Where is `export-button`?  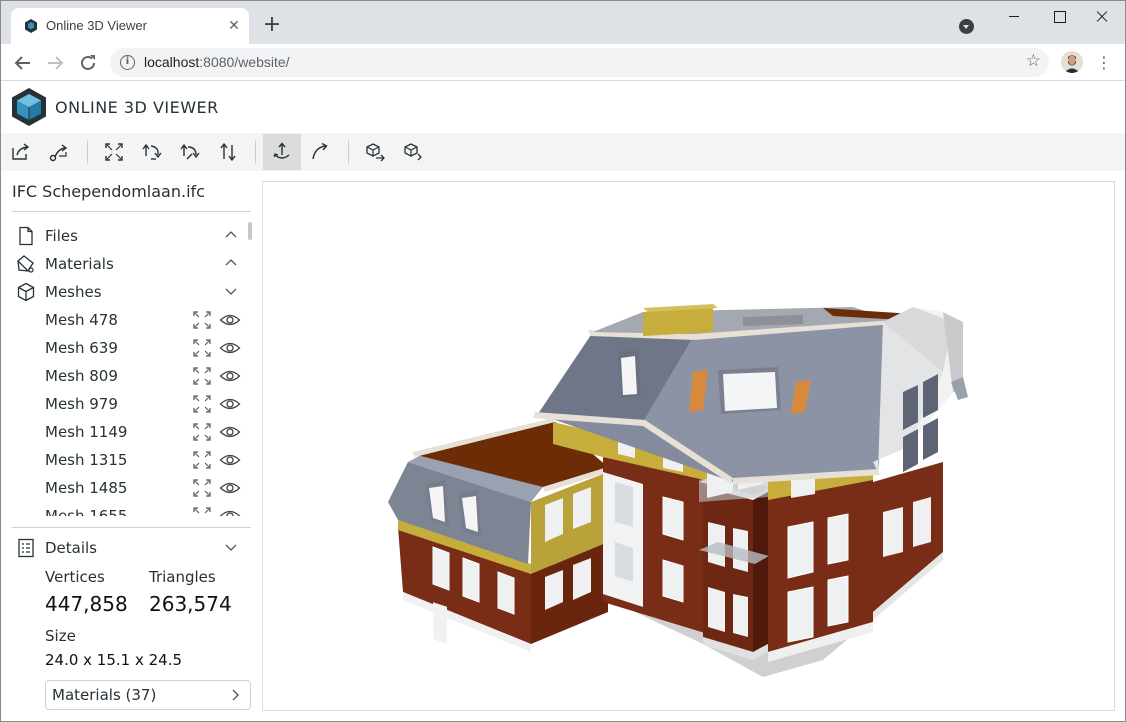
export-button is located at coordinates (375, 152).